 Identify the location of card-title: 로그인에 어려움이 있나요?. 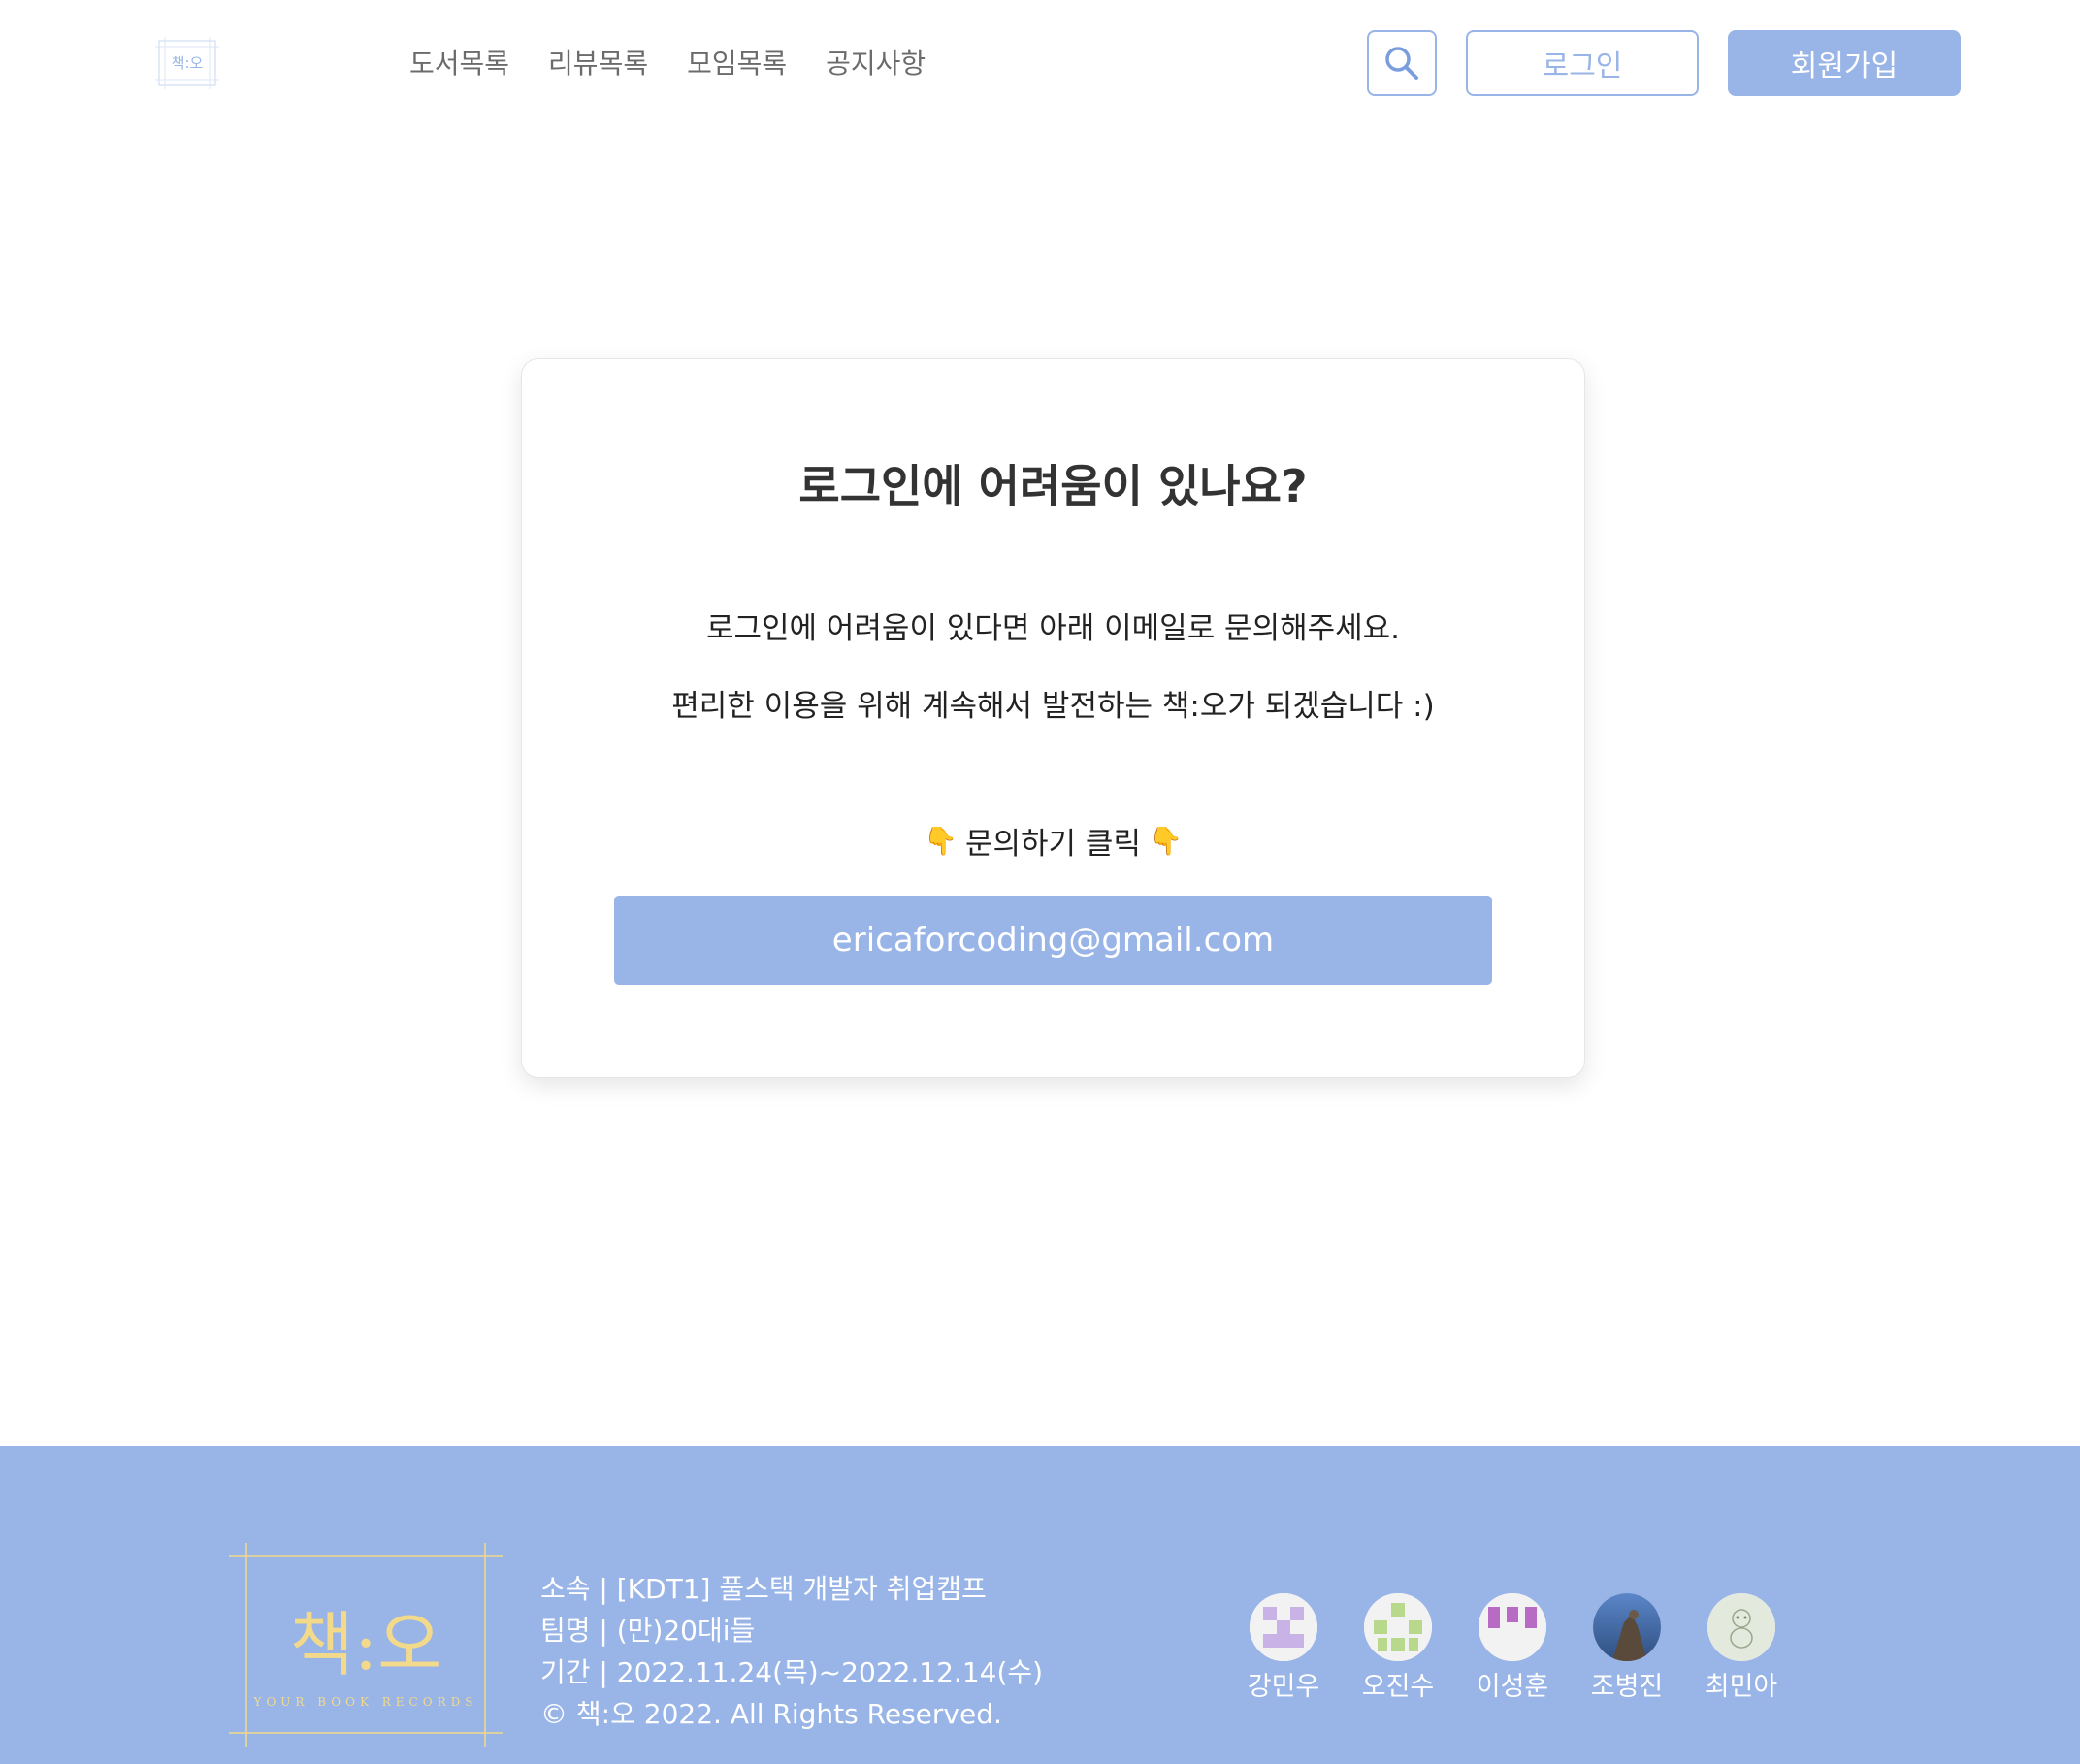
(1053, 486).